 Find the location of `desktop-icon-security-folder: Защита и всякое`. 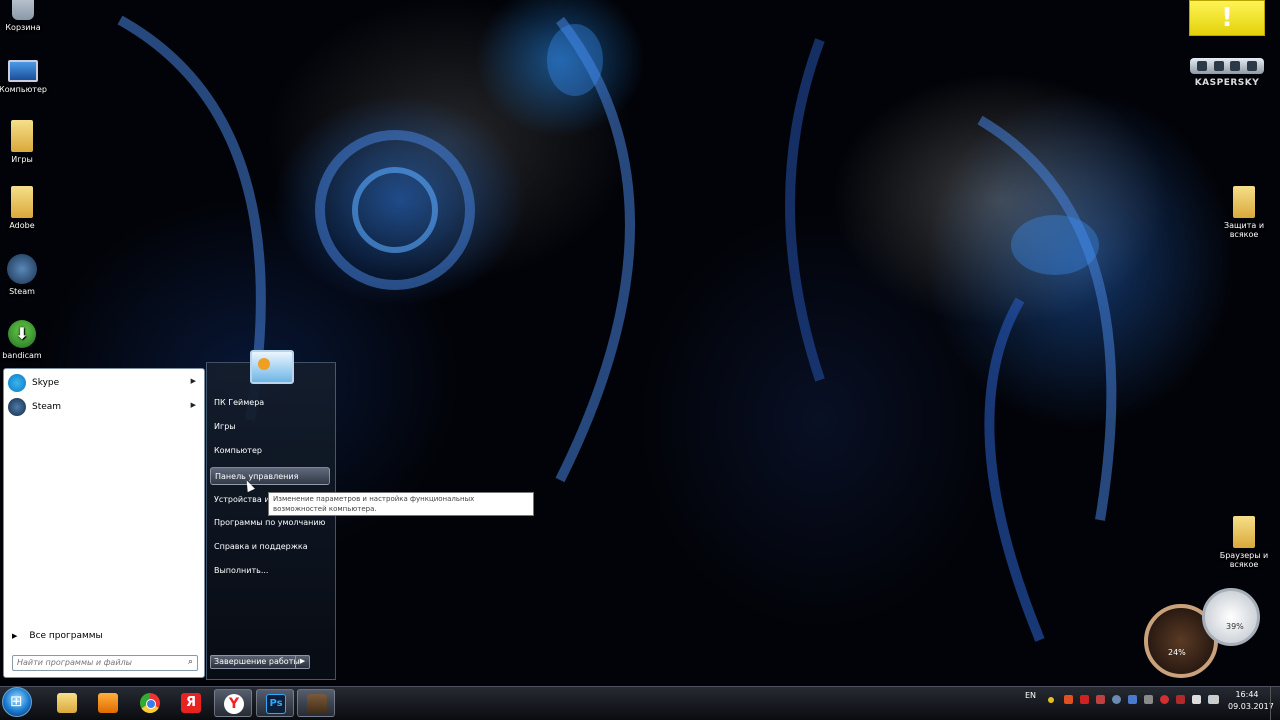

desktop-icon-security-folder: Защита и всякое is located at coordinates (1244, 212).